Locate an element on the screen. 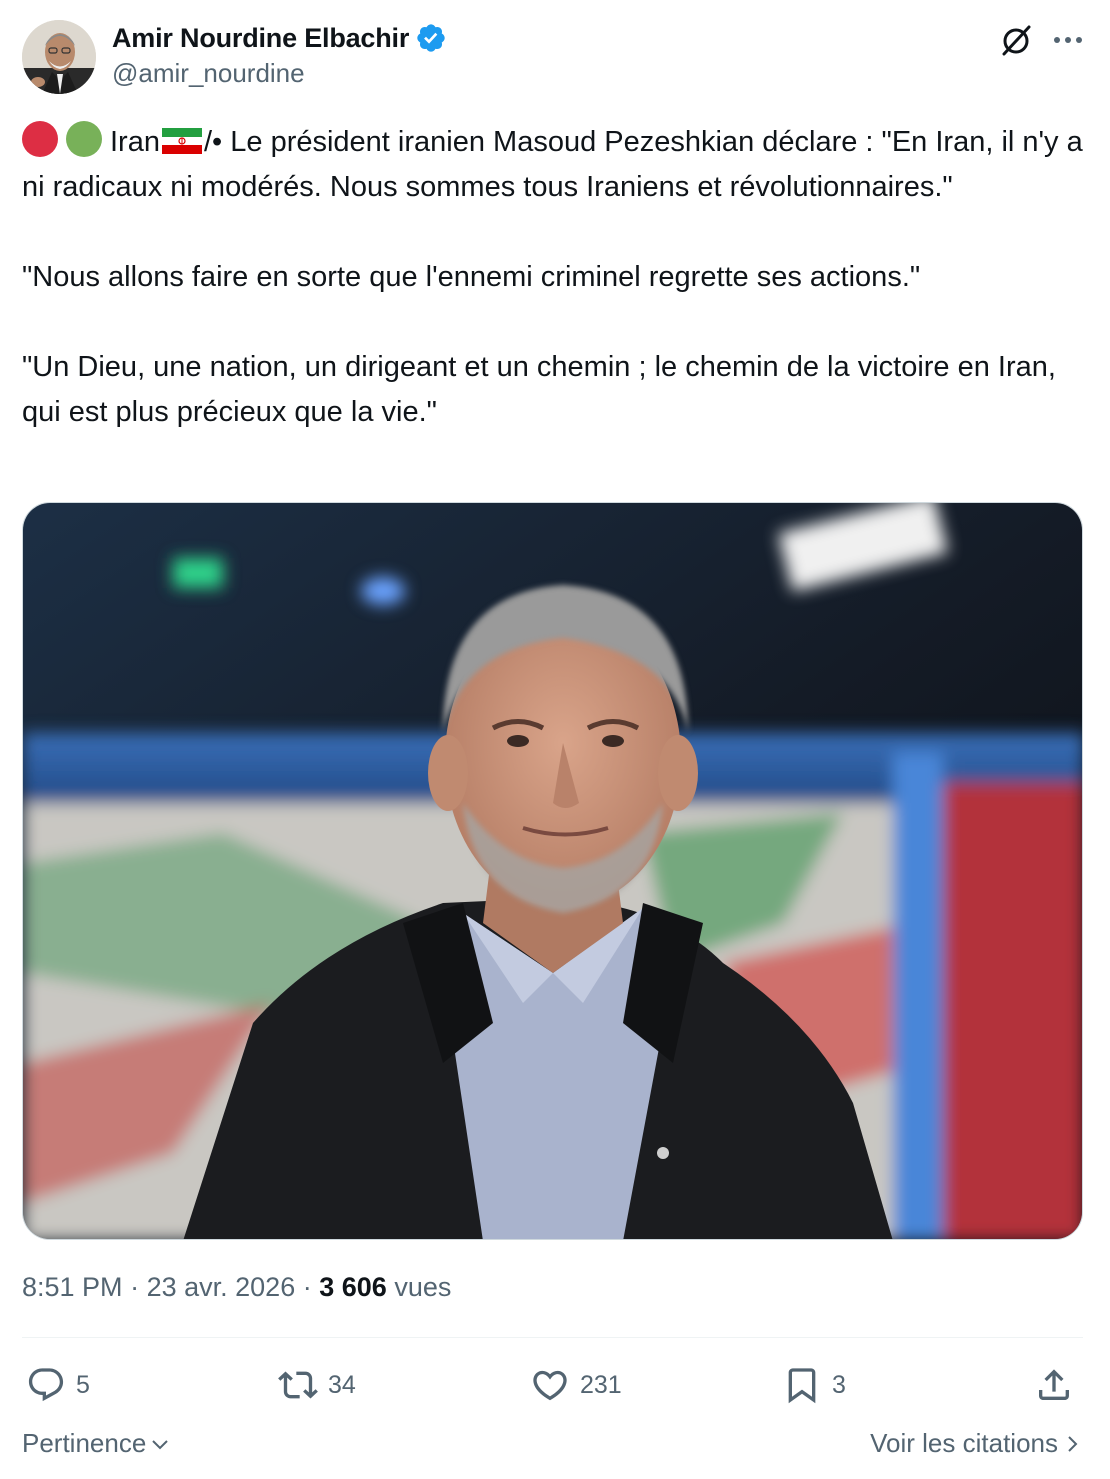  repost-count: 34 is located at coordinates (342, 1384).